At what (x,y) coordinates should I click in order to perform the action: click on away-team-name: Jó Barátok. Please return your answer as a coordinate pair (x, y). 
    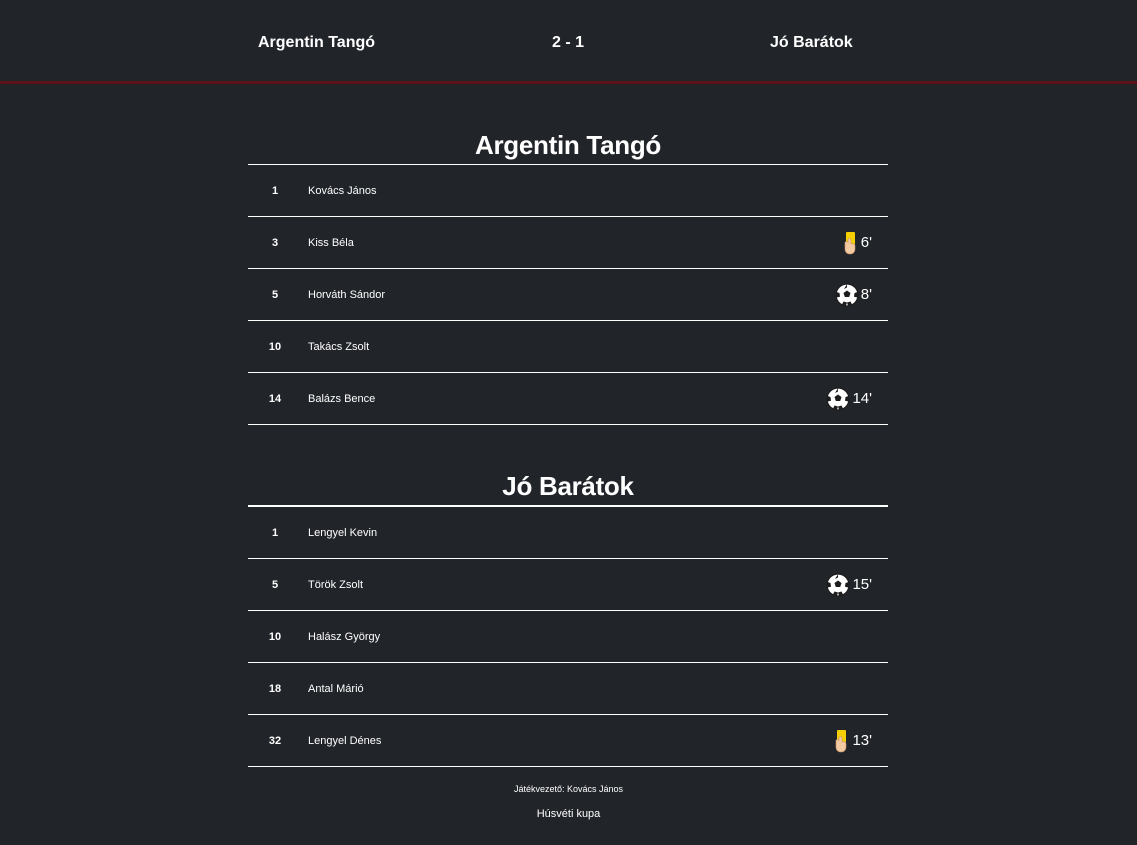
    Looking at the image, I should click on (811, 42).